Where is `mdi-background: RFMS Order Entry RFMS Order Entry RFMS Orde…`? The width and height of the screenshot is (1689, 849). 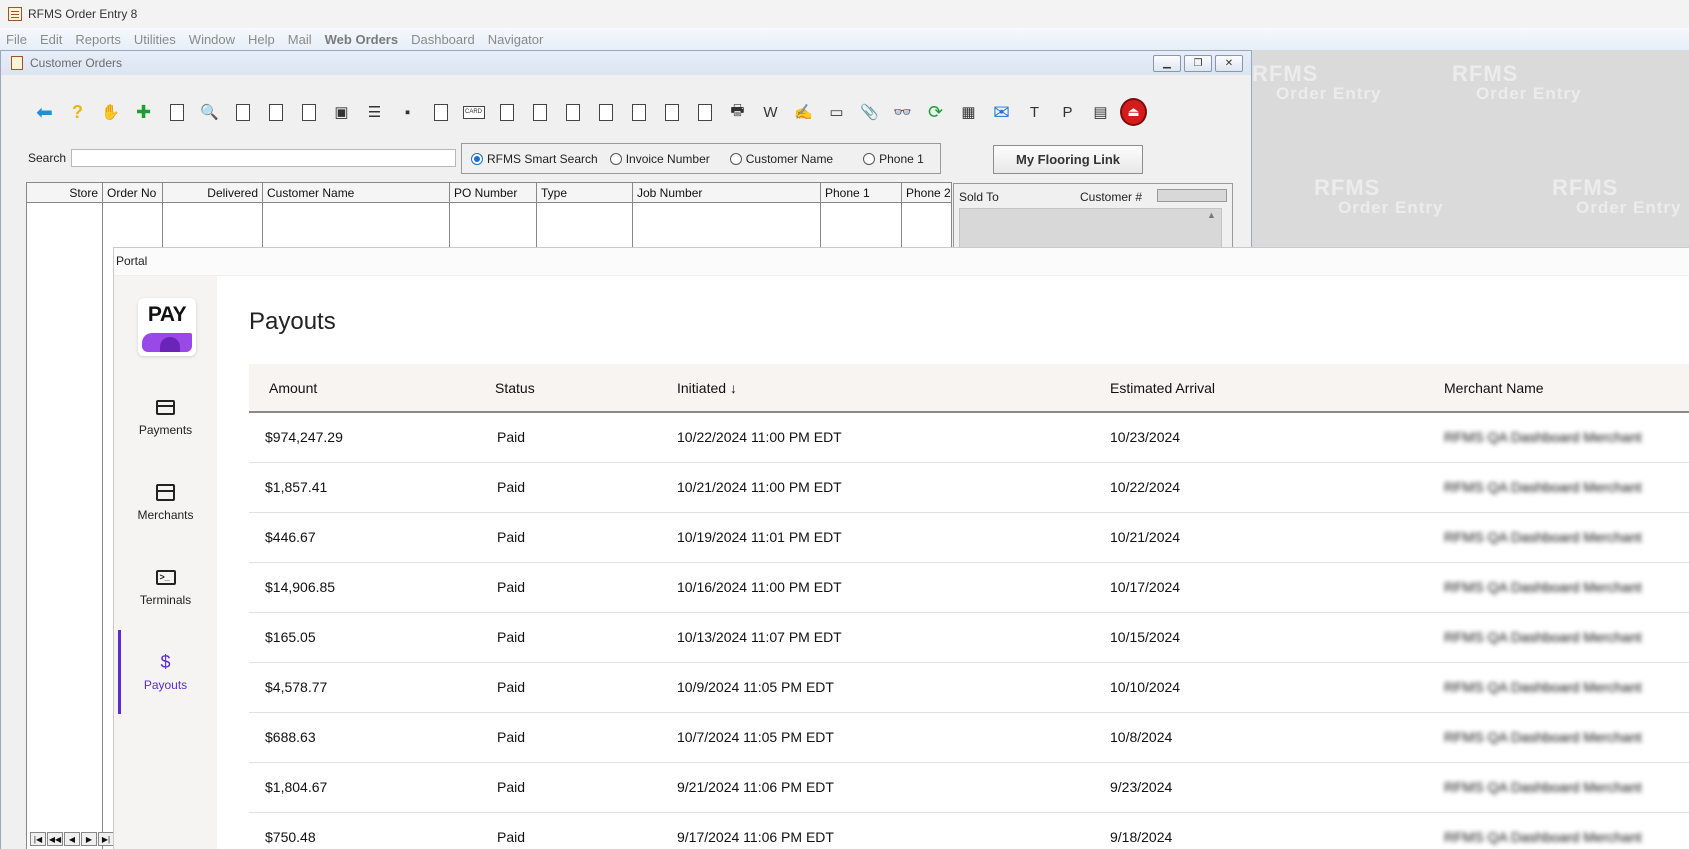
mdi-background: RFMS Order Entry RFMS Order Entry RFMS Orde… is located at coordinates (1470, 149).